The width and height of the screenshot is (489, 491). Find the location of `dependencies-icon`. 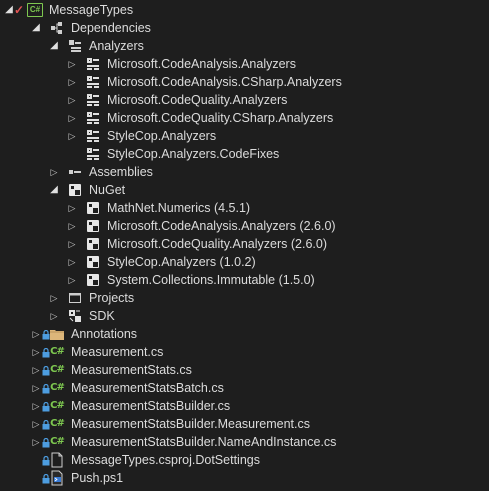

dependencies-icon is located at coordinates (57, 28).